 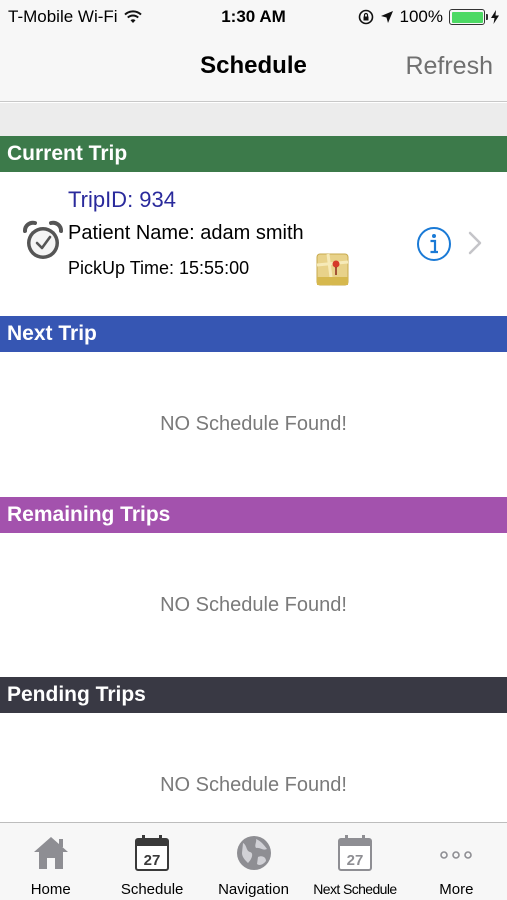 What do you see at coordinates (50, 853) in the screenshot?
I see `home-icon` at bounding box center [50, 853].